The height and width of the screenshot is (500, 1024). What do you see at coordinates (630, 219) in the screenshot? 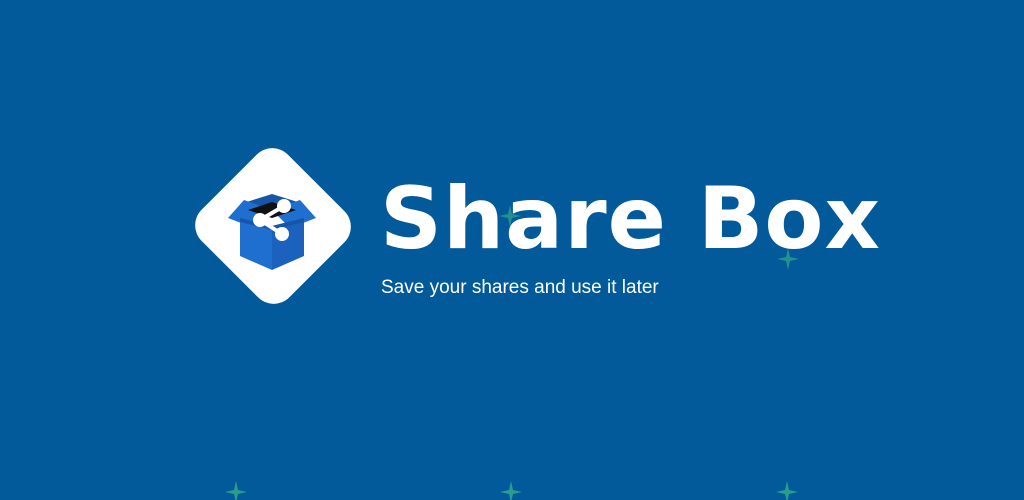
I see `app-title: Share Box` at bounding box center [630, 219].